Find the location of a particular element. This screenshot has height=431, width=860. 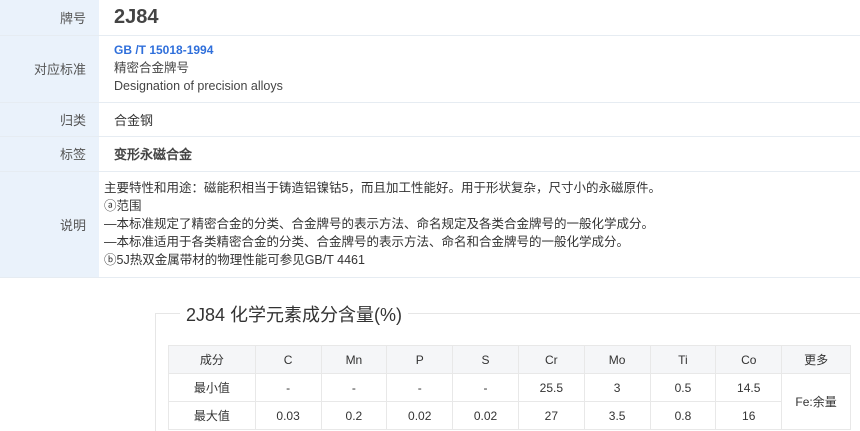

cell-max-c: 0.03 is located at coordinates (288, 415).